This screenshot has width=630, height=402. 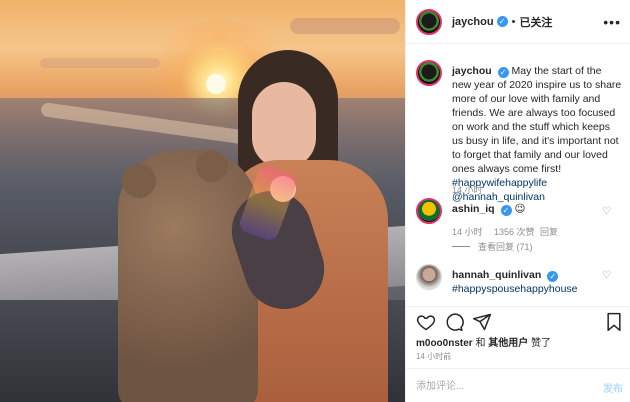 What do you see at coordinates (612, 22) in the screenshot?
I see `more-options-icon: •••` at bounding box center [612, 22].